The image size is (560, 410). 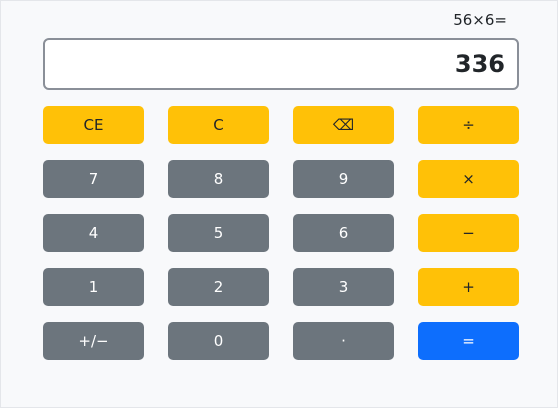 I want to click on digit-2-button: 2, so click(x=218, y=287).